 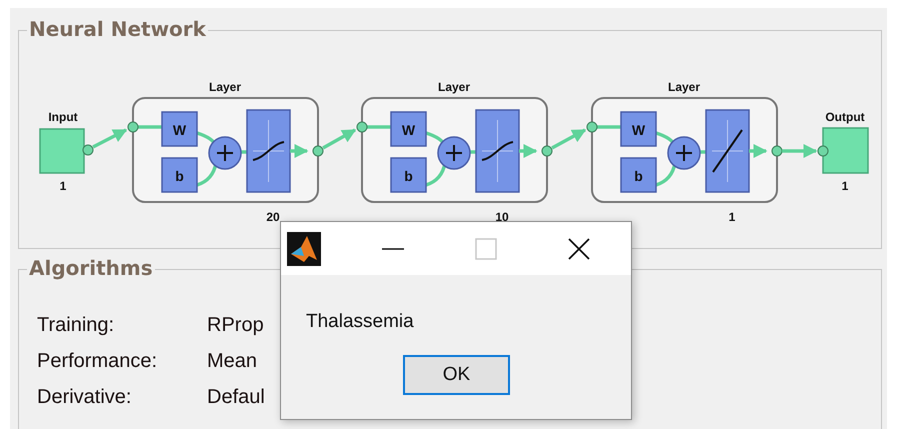 What do you see at coordinates (235, 325) in the screenshot?
I see `setting-value: RProp` at bounding box center [235, 325].